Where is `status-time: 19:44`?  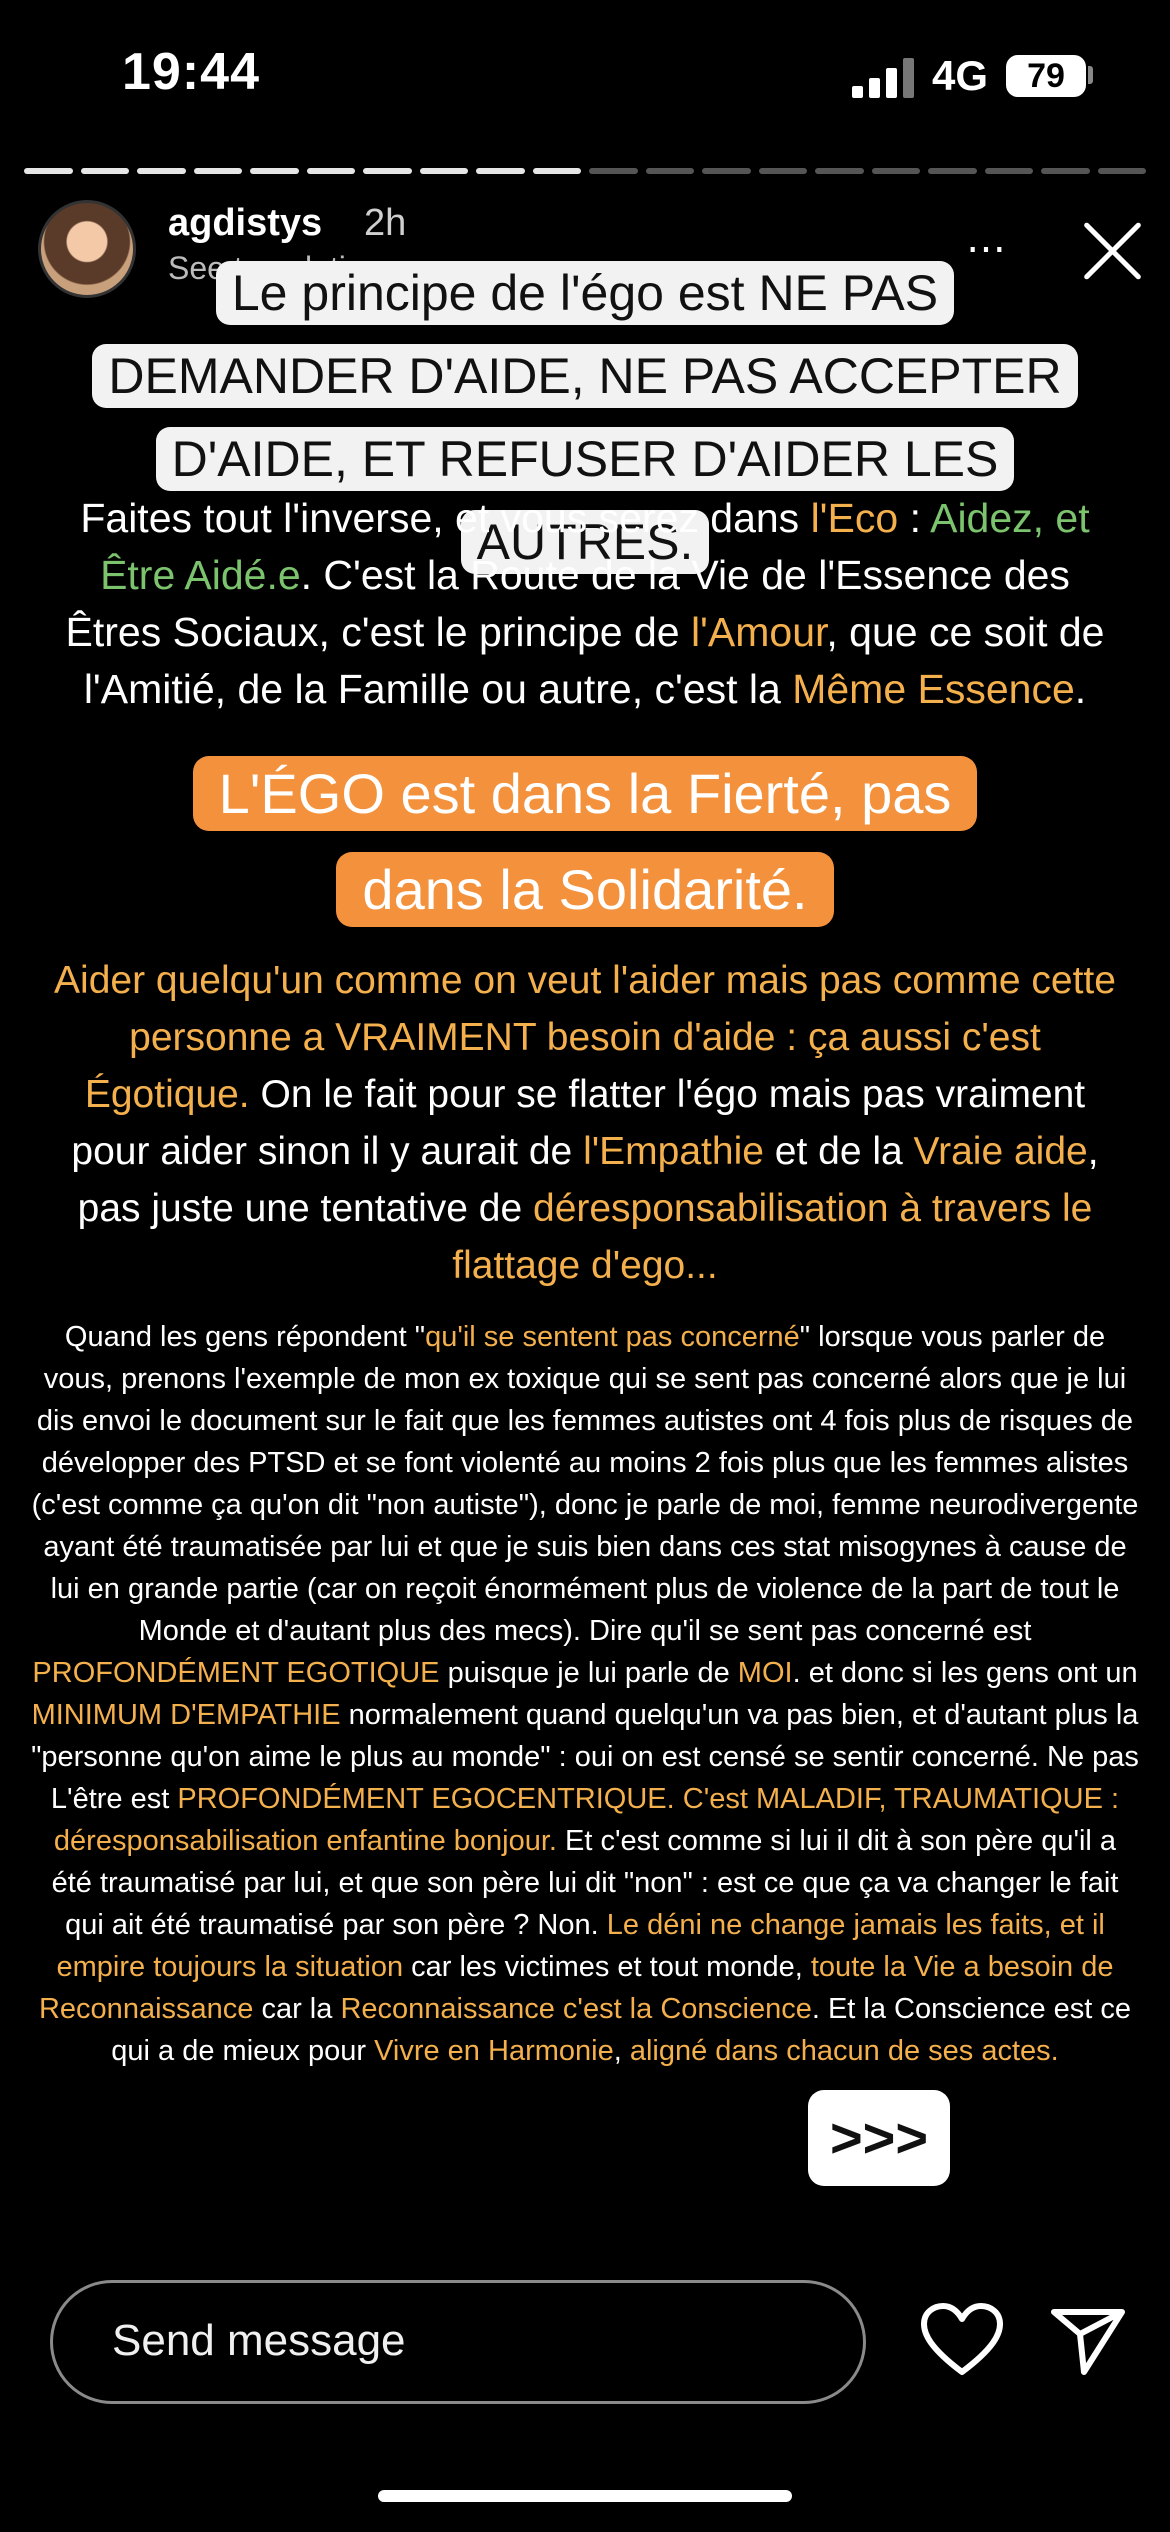
status-time: 19:44 is located at coordinates (191, 72).